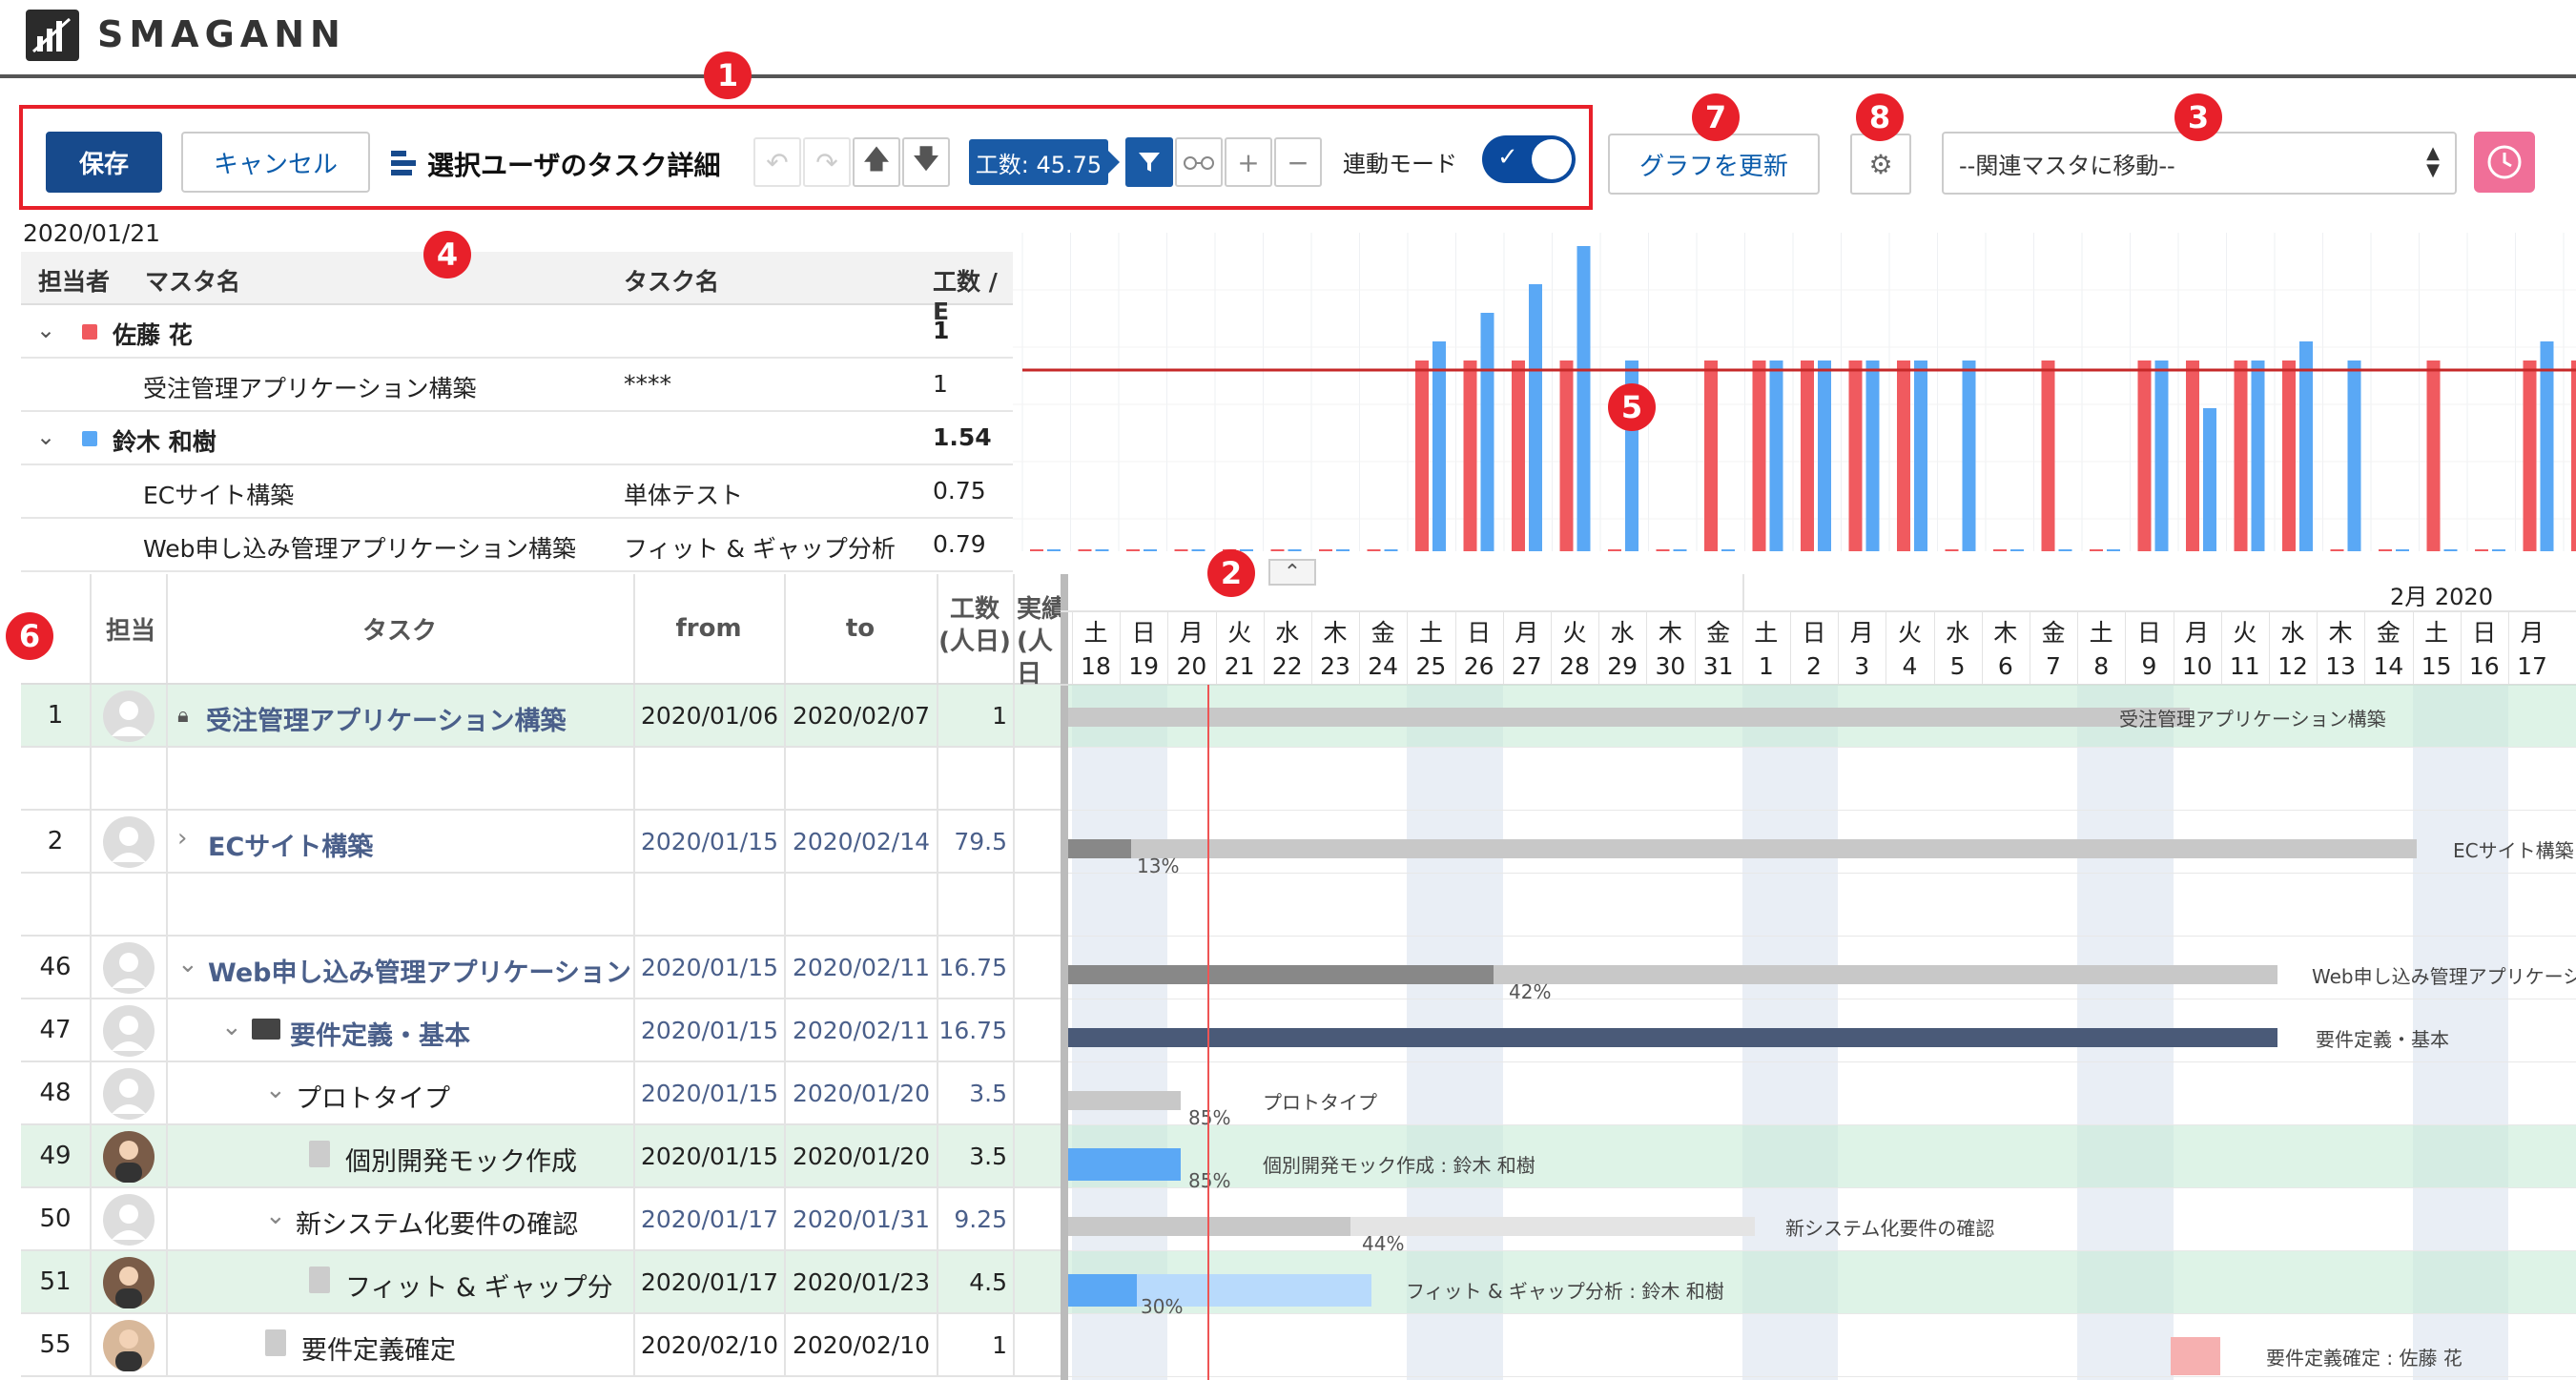 Image resolution: width=2576 pixels, height=1380 pixels. I want to click on task-from: 2020/02/10, so click(709, 1344).